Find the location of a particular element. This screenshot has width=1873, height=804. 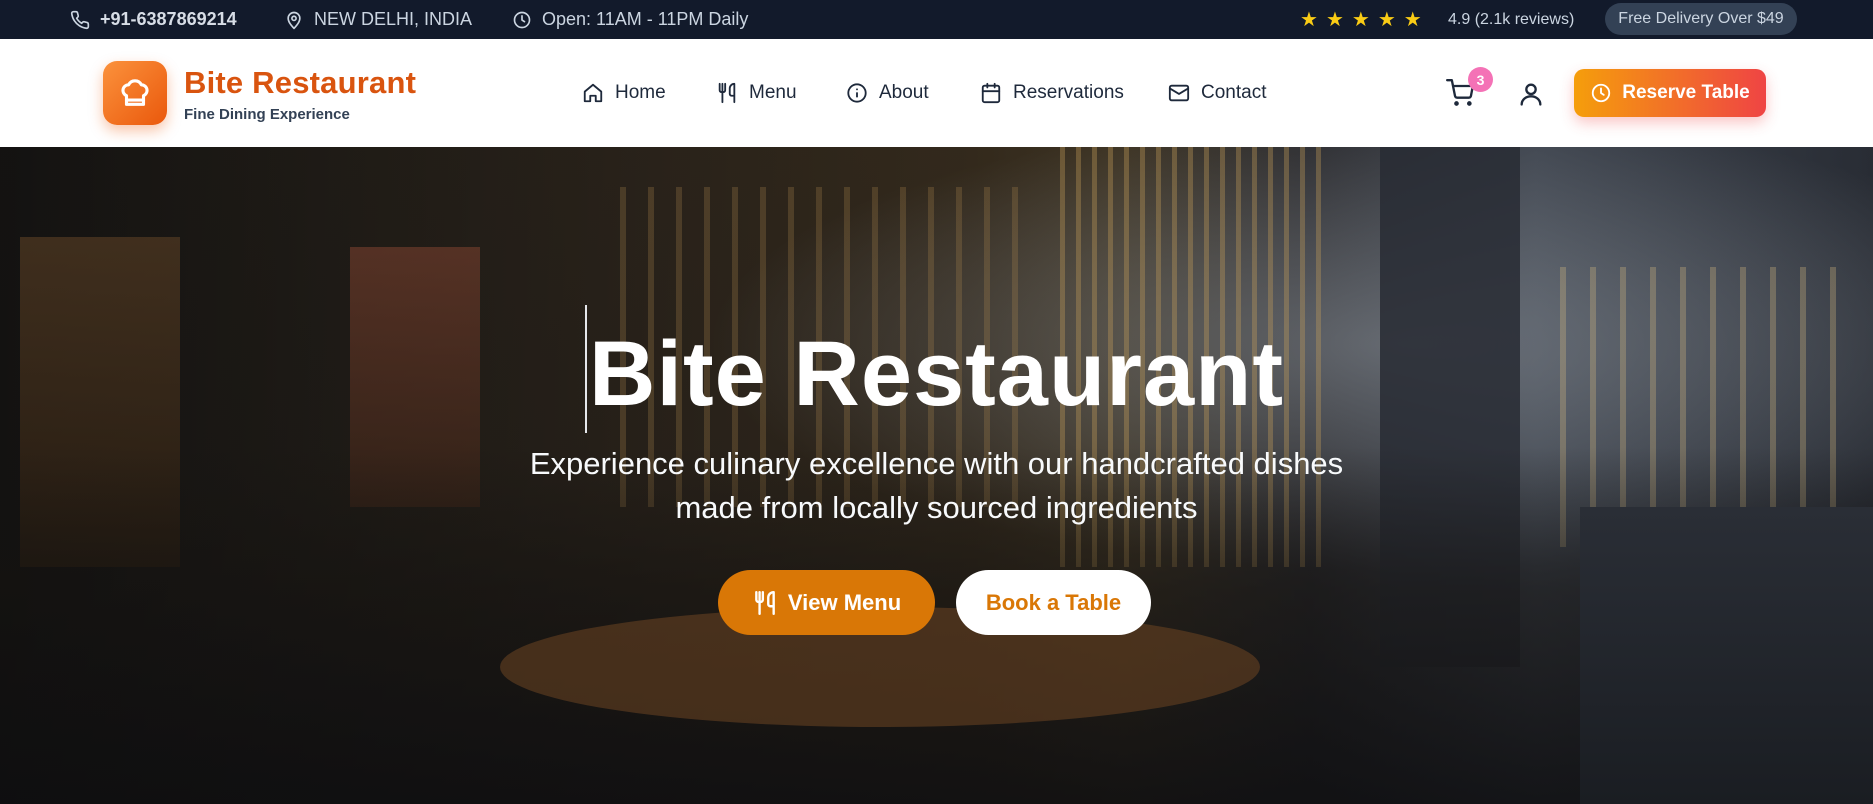

location-text: NEW DELHI, INDIA is located at coordinates (393, 19).